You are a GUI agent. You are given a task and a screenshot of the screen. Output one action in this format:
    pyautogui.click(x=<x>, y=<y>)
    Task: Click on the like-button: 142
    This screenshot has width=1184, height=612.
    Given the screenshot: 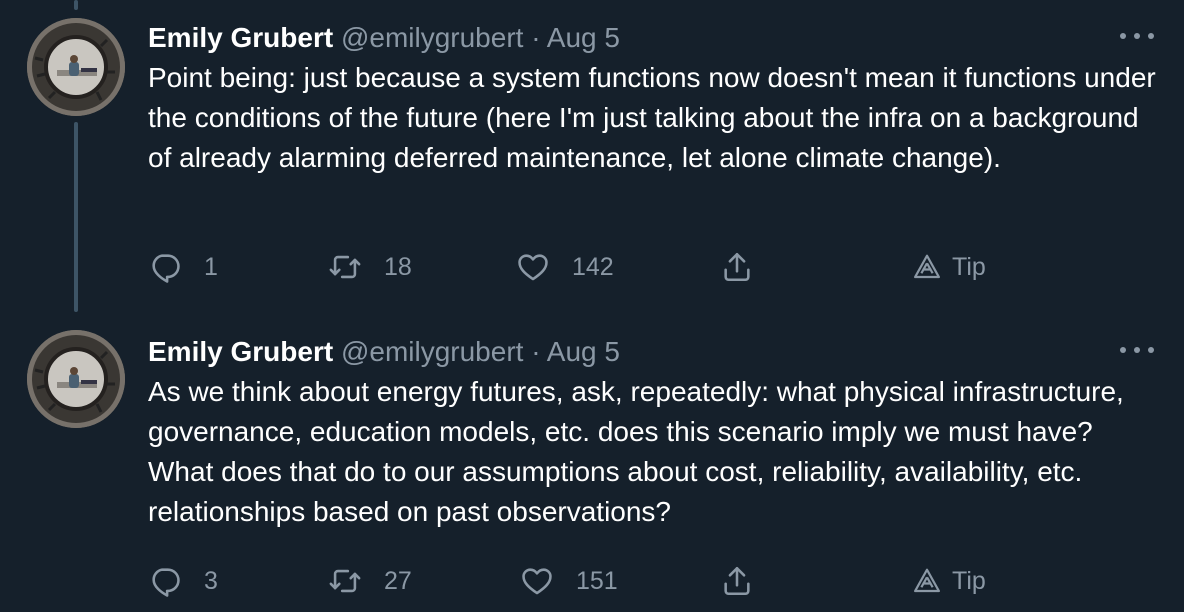 What is the action you would take?
    pyautogui.click(x=565, y=267)
    